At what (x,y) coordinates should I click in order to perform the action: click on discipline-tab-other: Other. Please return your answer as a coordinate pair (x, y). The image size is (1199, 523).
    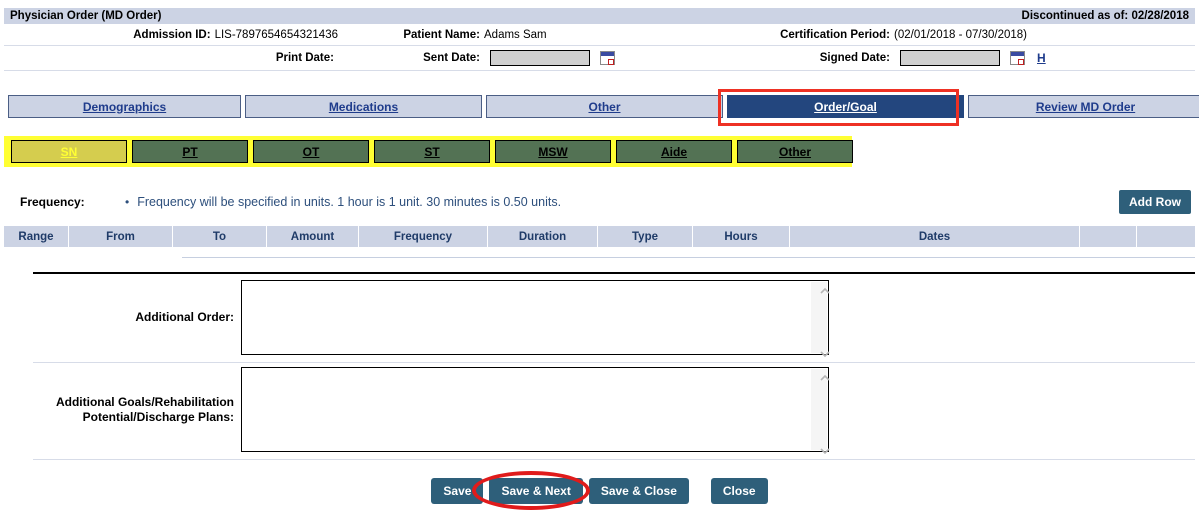
    Looking at the image, I should click on (795, 151).